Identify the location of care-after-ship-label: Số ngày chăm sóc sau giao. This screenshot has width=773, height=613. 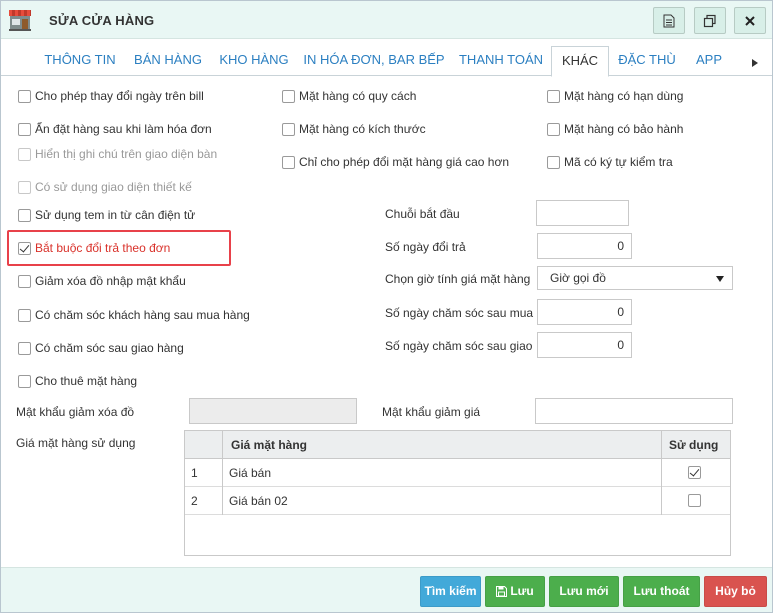
(459, 346).